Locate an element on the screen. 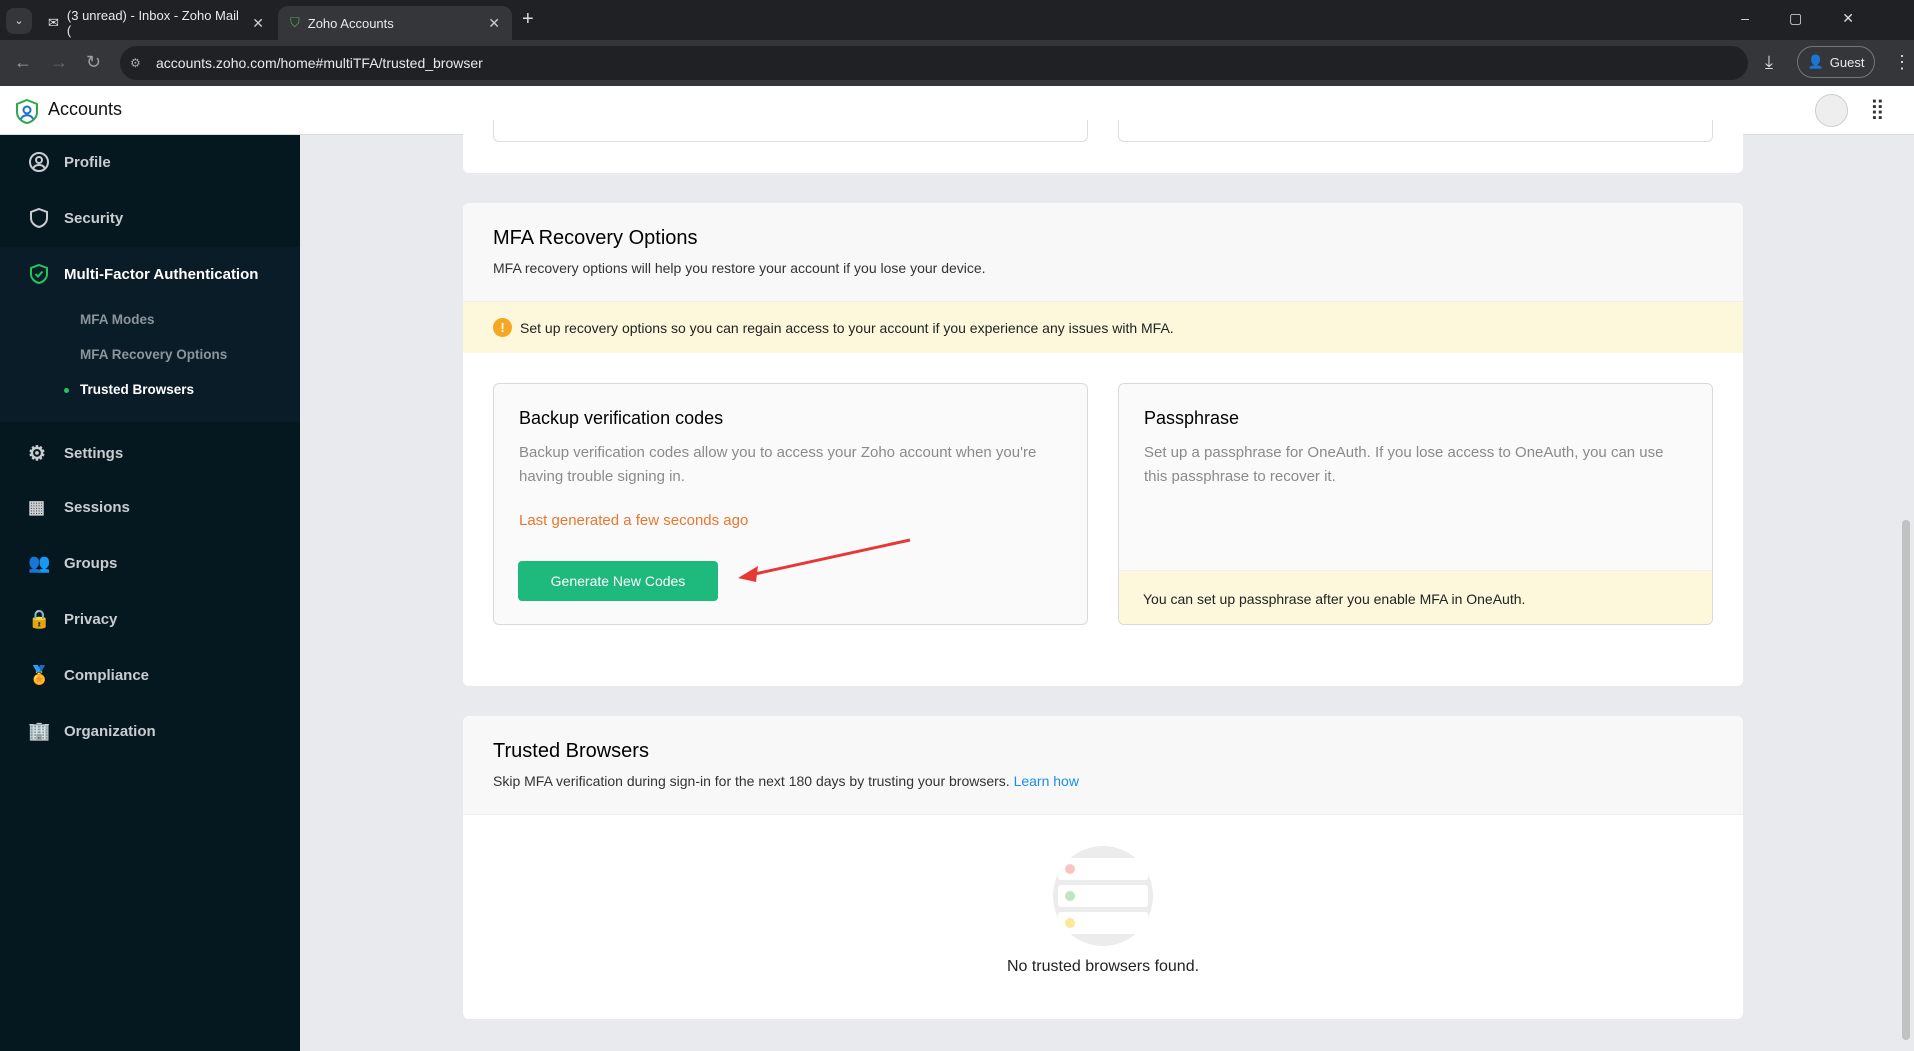  calendar-icon: ▦ is located at coordinates (37, 507).